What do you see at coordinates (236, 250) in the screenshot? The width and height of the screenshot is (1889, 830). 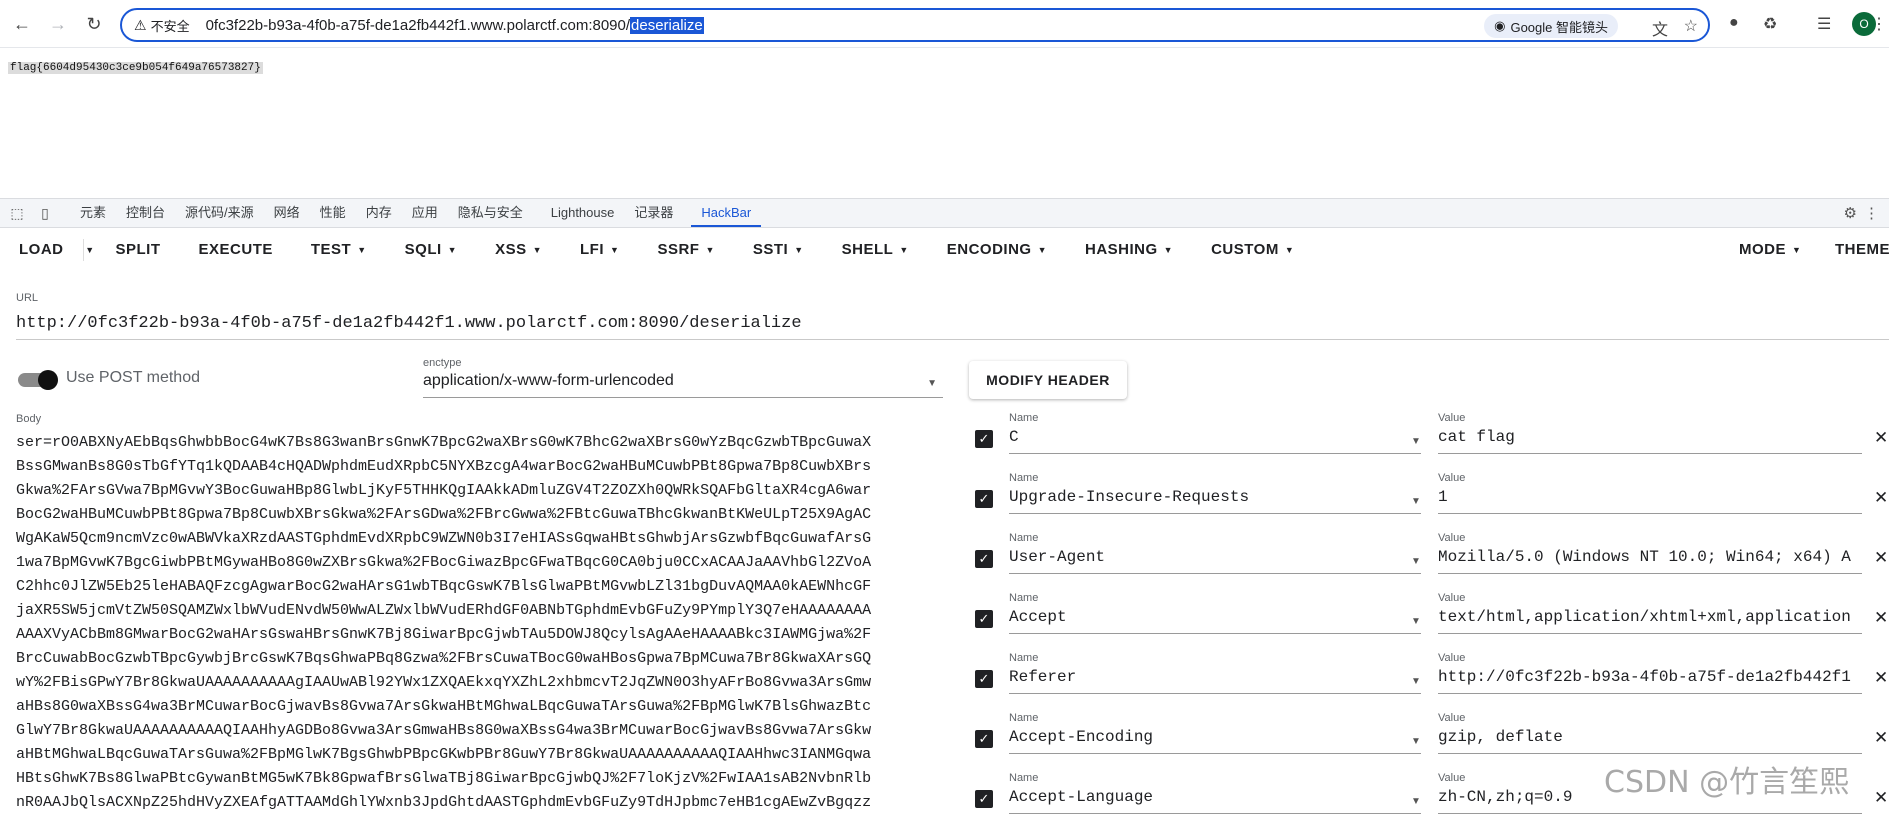 I see `execute-button: EXECUTE` at bounding box center [236, 250].